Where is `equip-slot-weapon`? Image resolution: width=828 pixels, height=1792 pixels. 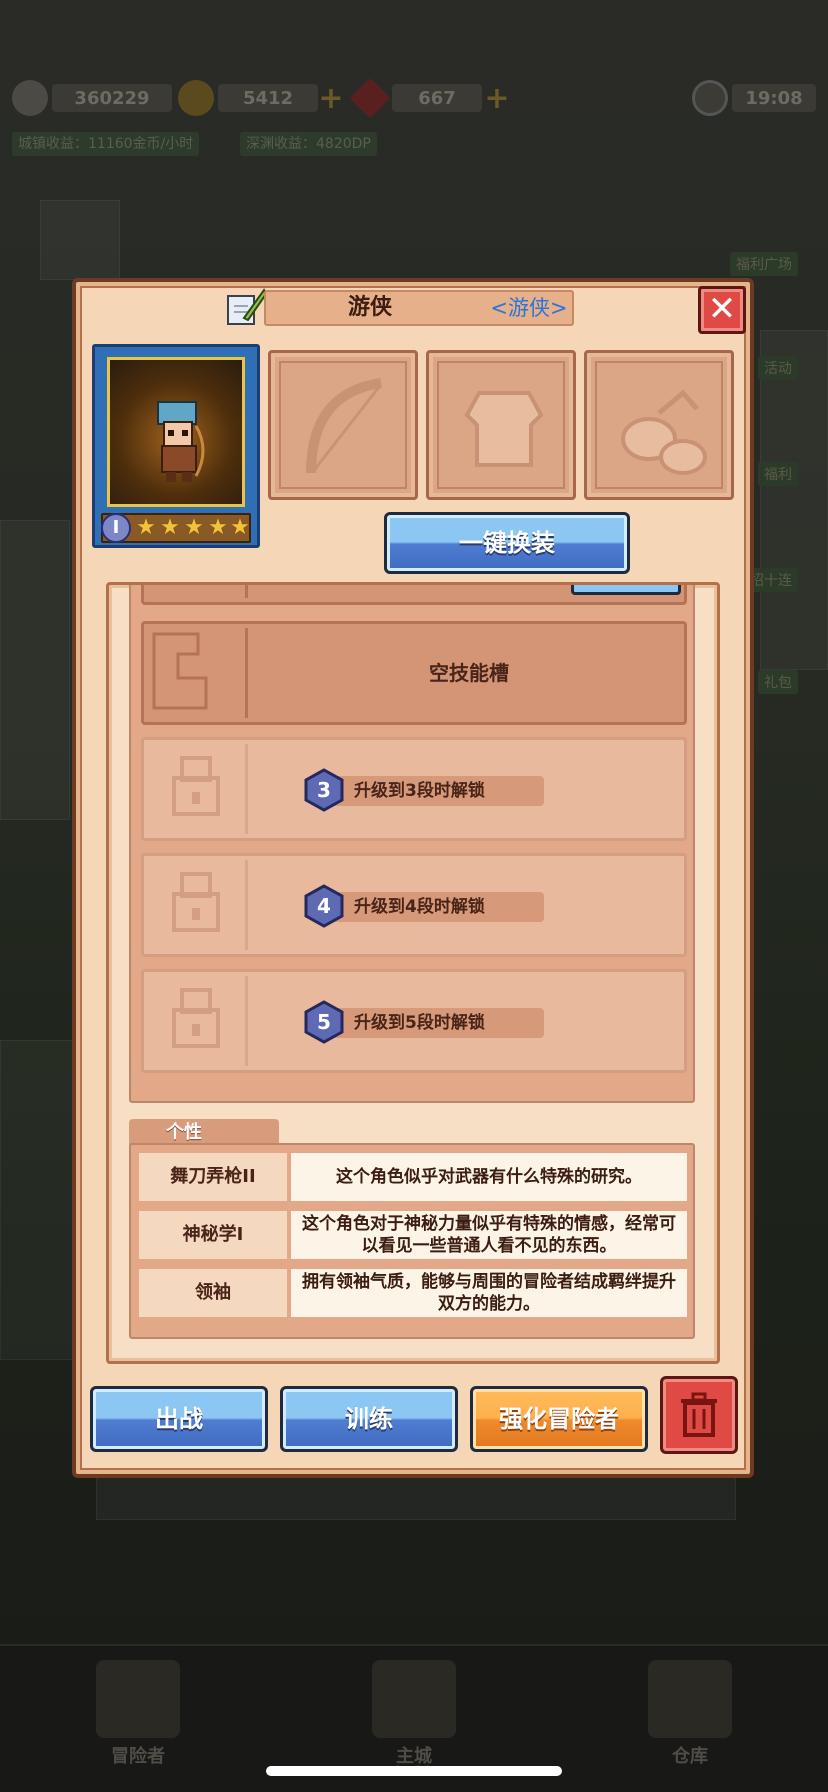 equip-slot-weapon is located at coordinates (343, 425).